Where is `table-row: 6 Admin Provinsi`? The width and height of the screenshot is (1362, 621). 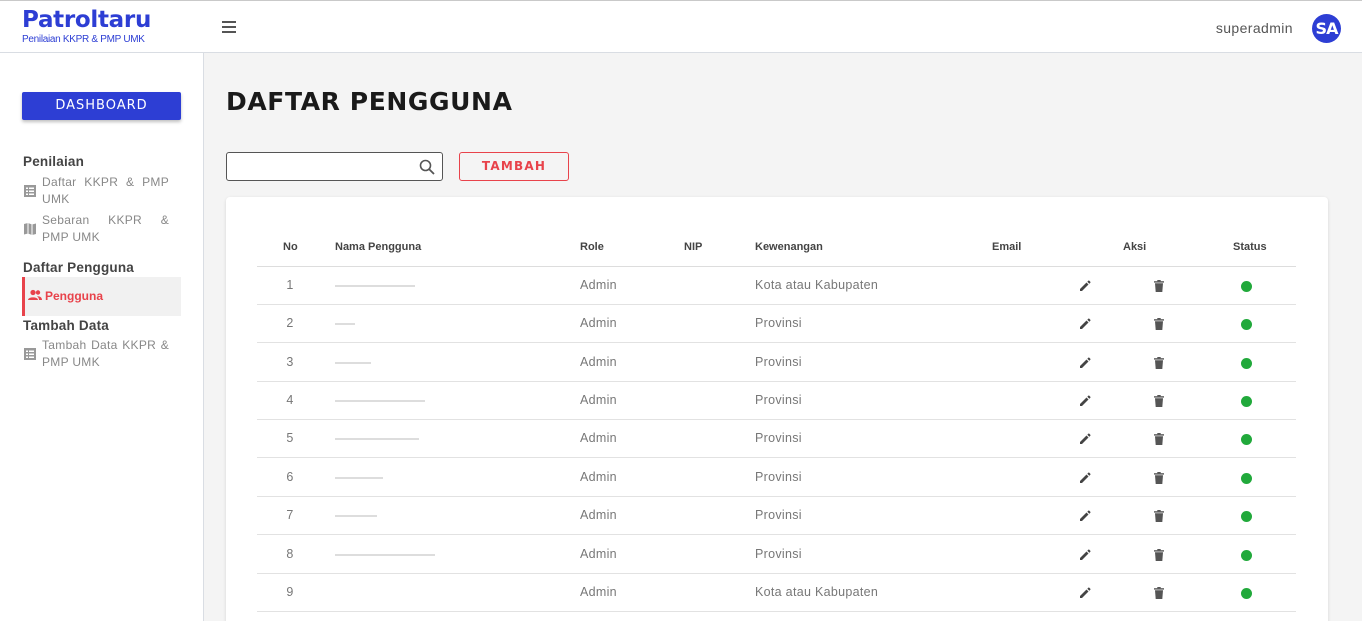
table-row: 6 Admin Provinsi is located at coordinates (776, 478).